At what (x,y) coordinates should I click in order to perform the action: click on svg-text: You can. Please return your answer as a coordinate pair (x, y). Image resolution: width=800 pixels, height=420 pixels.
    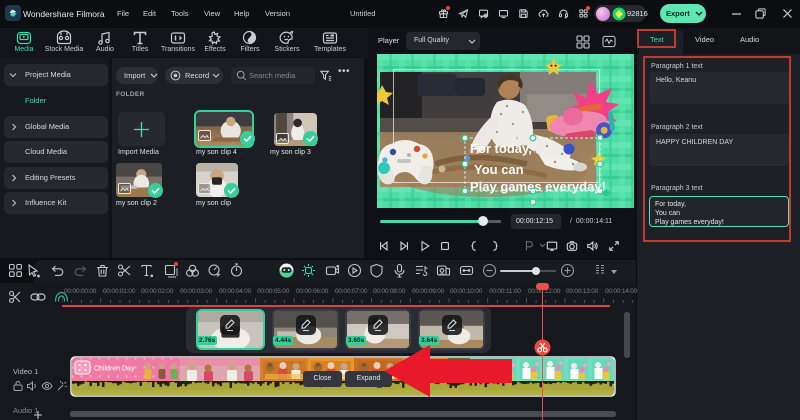
    Looking at the image, I should click on (499, 169).